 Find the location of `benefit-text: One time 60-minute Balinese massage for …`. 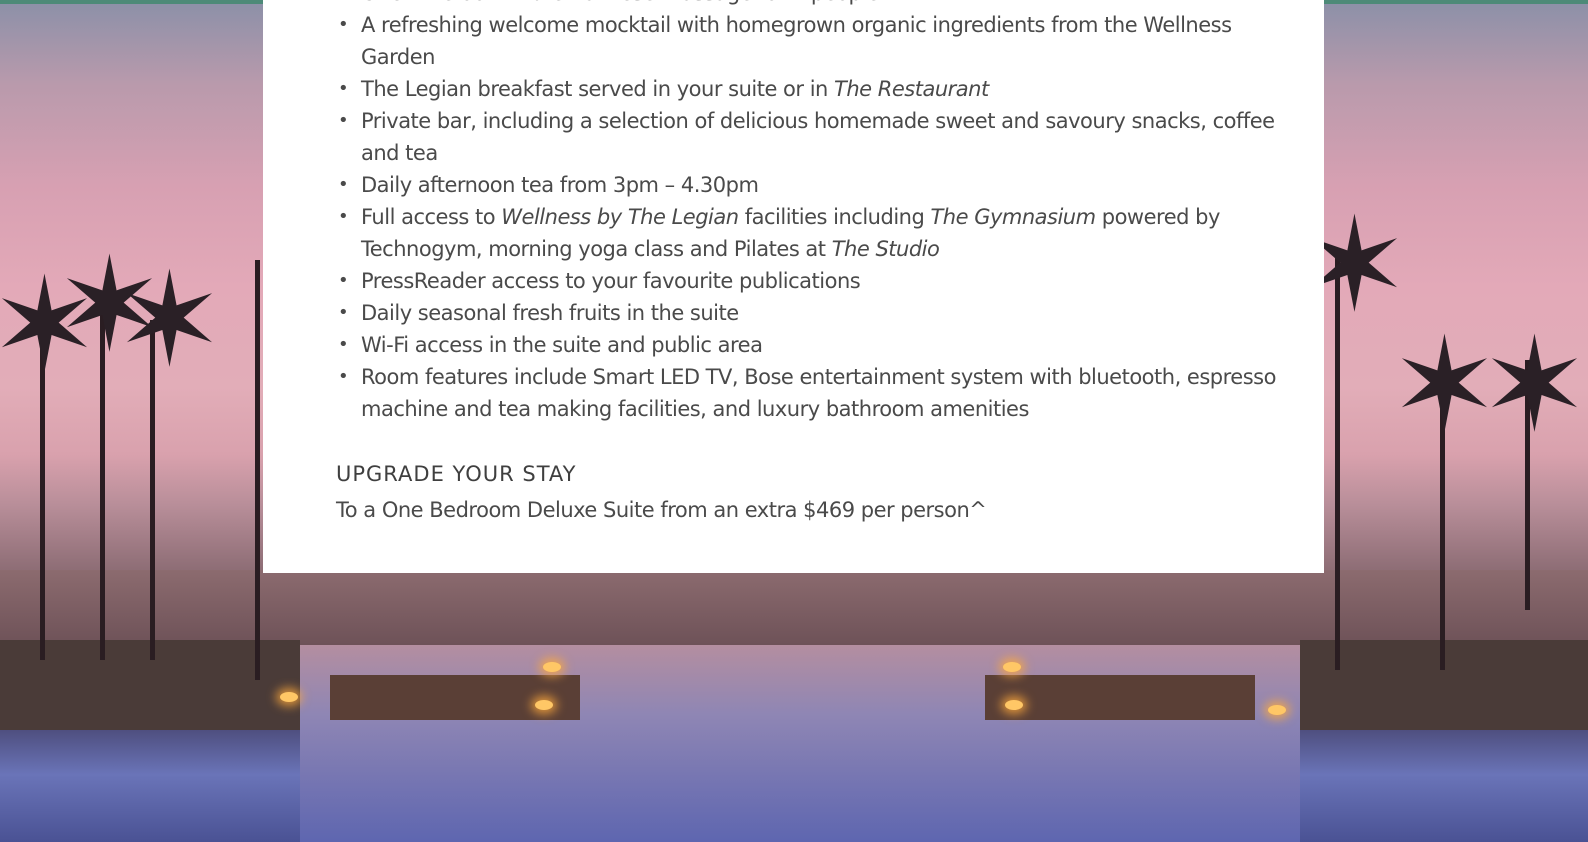

benefit-text: One time 60-minute Balinese massage for … is located at coordinates (620, 2).